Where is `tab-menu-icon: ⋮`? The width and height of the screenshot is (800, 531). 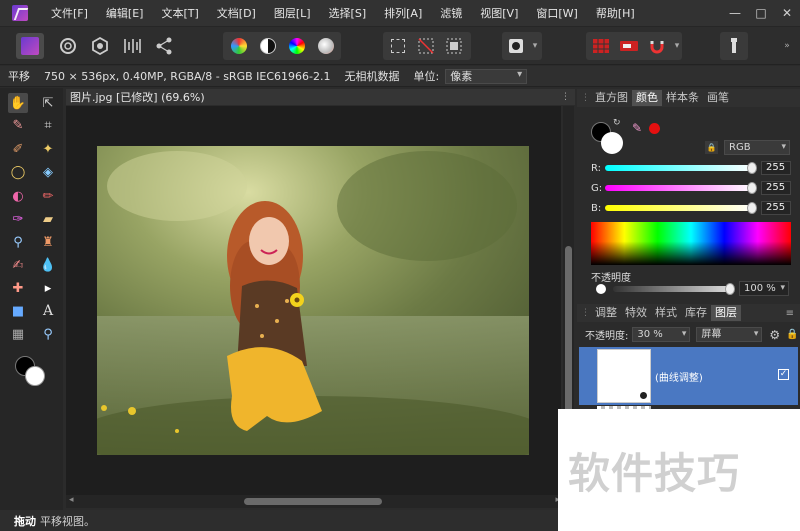 tab-menu-icon: ⋮ is located at coordinates (565, 97).